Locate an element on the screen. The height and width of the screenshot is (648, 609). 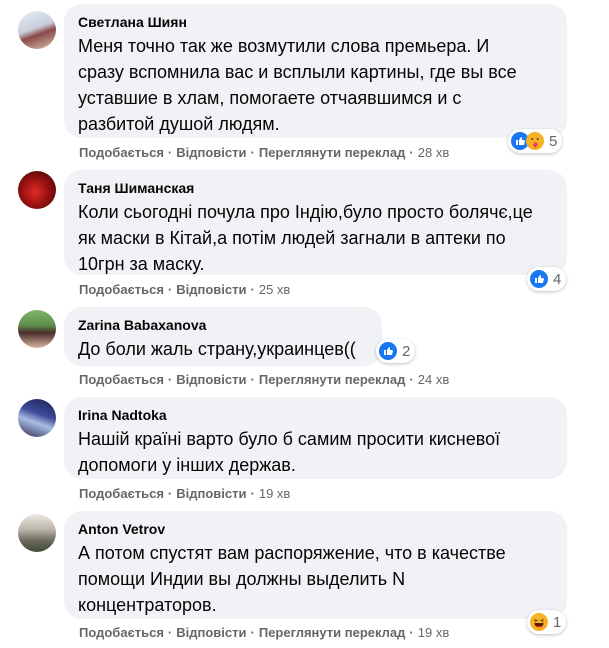
comment-timestamp: 25 хв is located at coordinates (274, 289).